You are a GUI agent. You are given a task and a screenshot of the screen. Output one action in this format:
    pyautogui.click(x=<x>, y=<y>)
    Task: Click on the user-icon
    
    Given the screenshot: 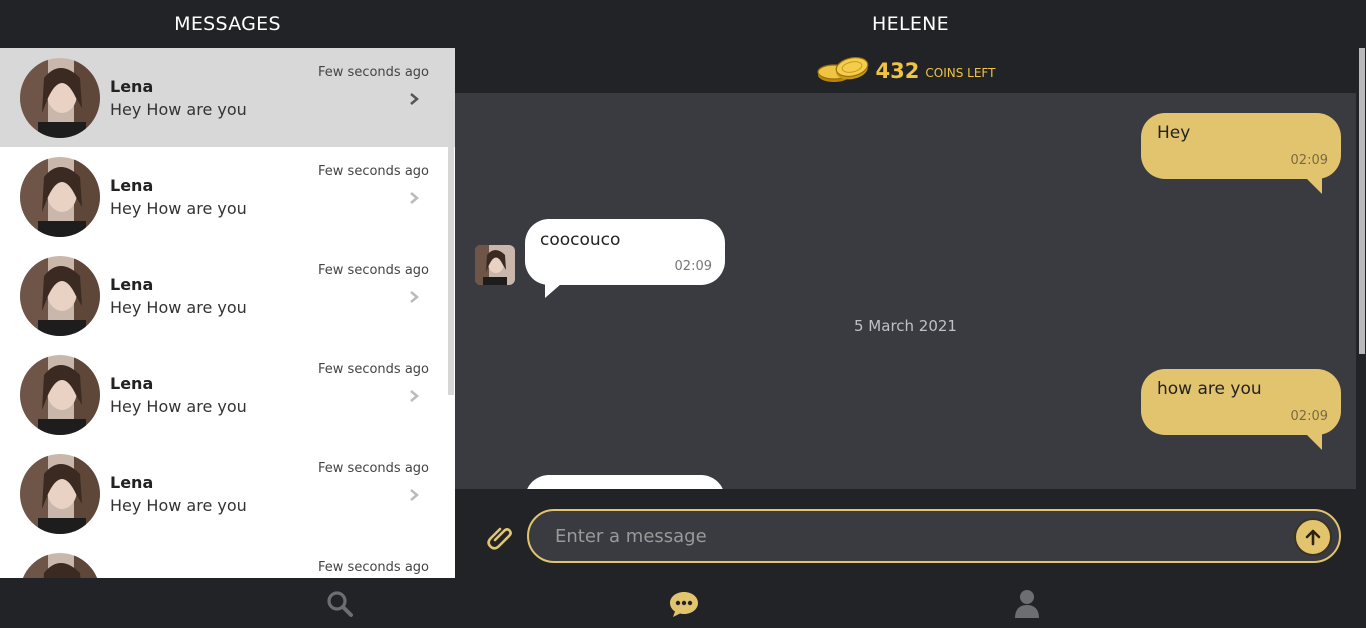 What is the action you would take?
    pyautogui.click(x=1027, y=604)
    